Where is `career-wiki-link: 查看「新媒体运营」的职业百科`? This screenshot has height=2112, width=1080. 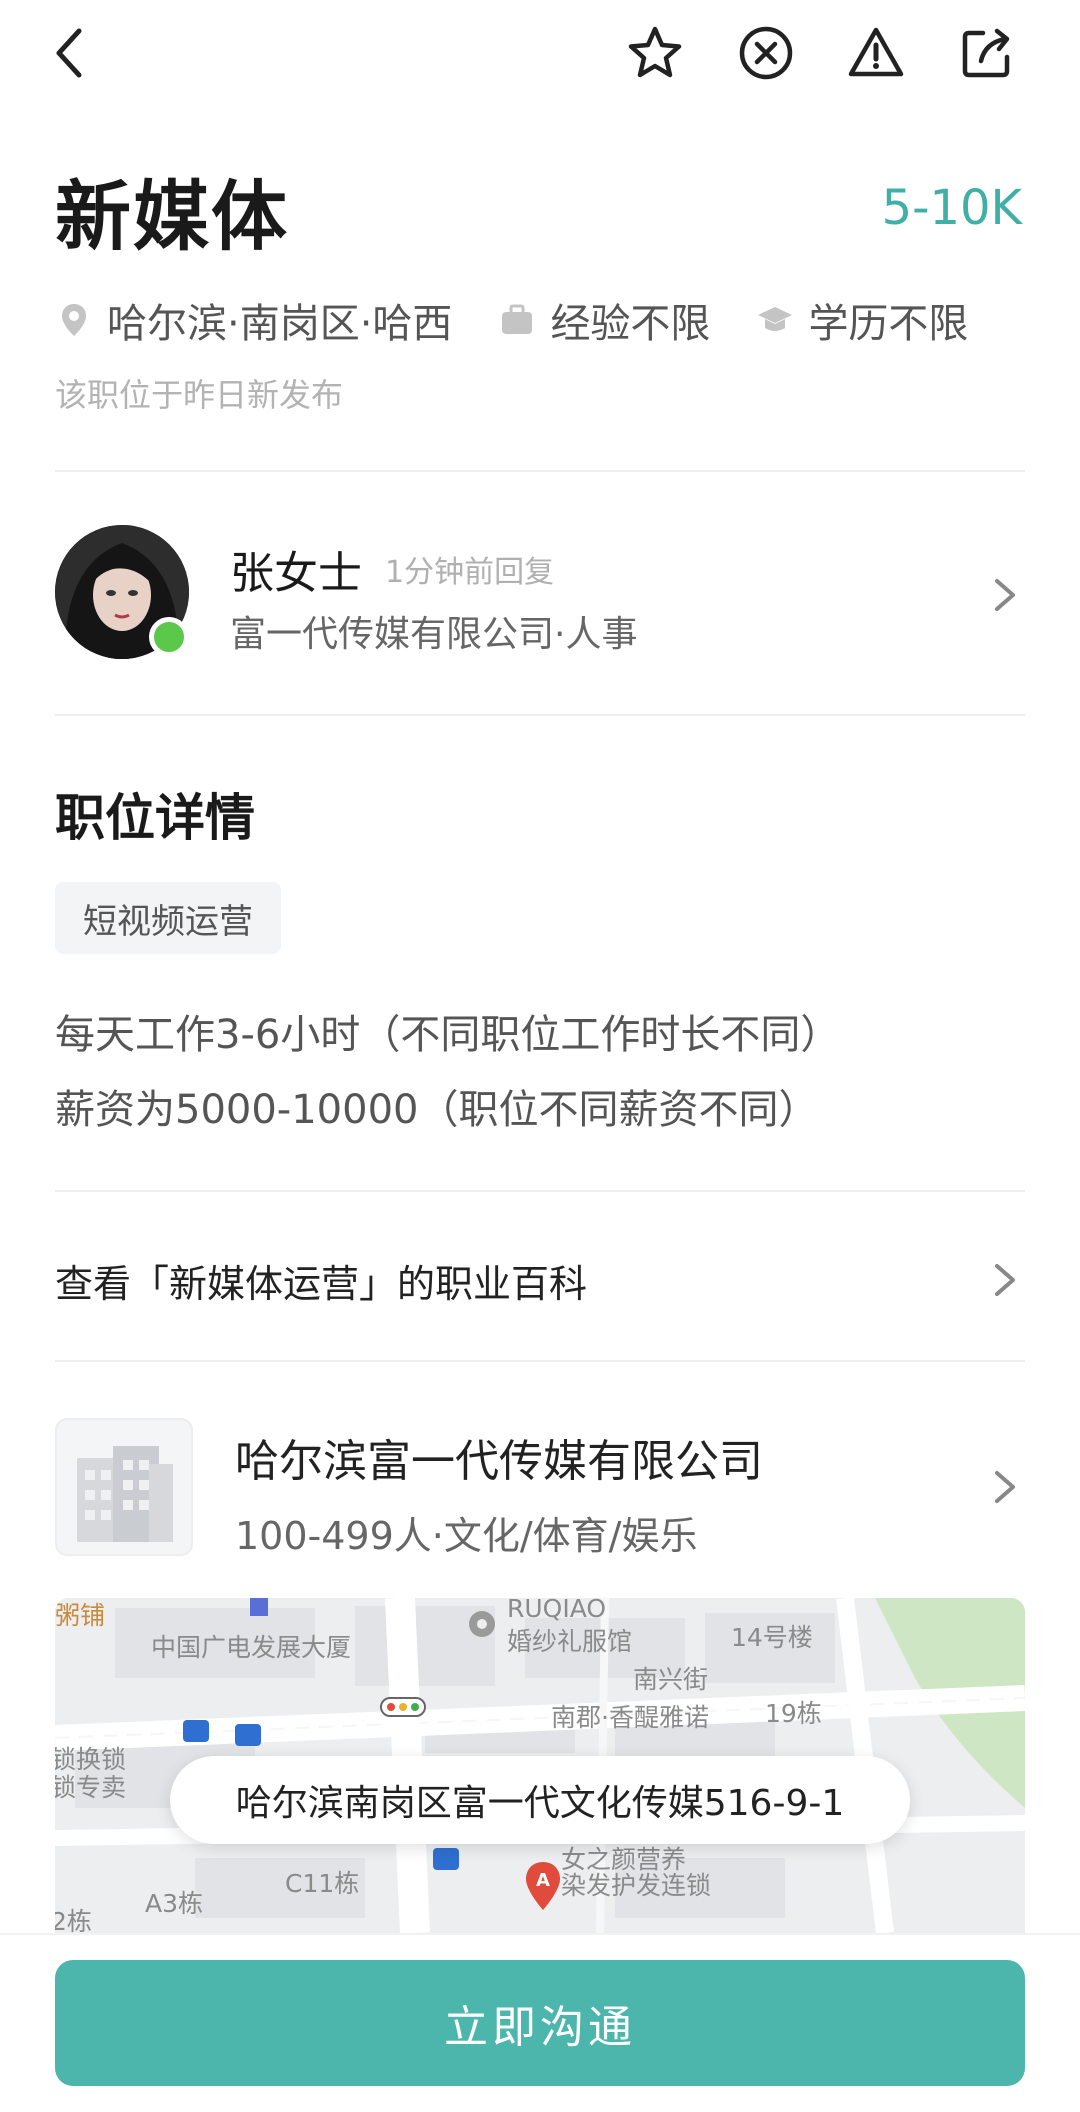 career-wiki-link: 查看「新媒体运营」的职业百科 is located at coordinates (540, 1280).